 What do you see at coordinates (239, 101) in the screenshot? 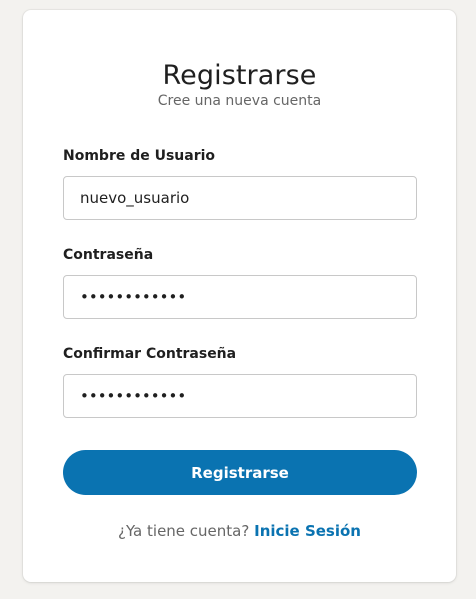
I see `page-subtitle: Cree una nueva cuenta` at bounding box center [239, 101].